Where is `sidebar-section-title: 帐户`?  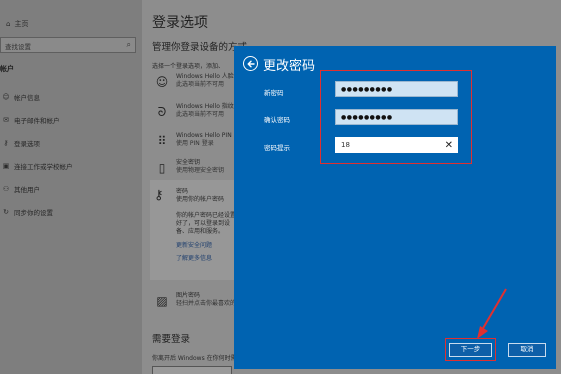
sidebar-section-title: 帐户 is located at coordinates (7, 69).